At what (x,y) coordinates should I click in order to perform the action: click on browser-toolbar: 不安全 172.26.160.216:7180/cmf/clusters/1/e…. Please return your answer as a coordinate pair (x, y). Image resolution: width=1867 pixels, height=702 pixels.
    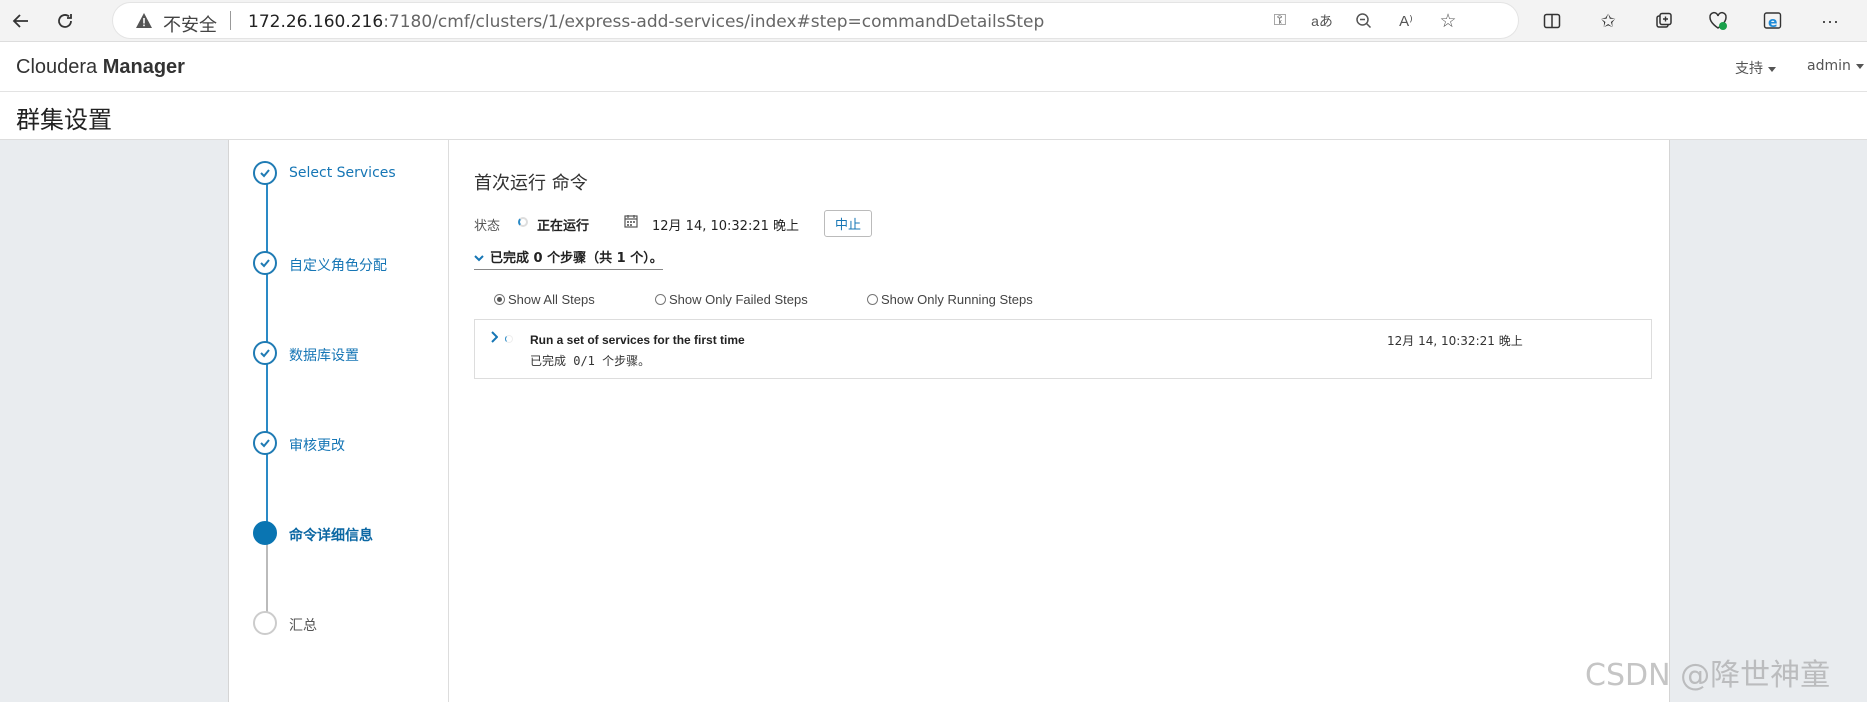
    Looking at the image, I should click on (933, 21).